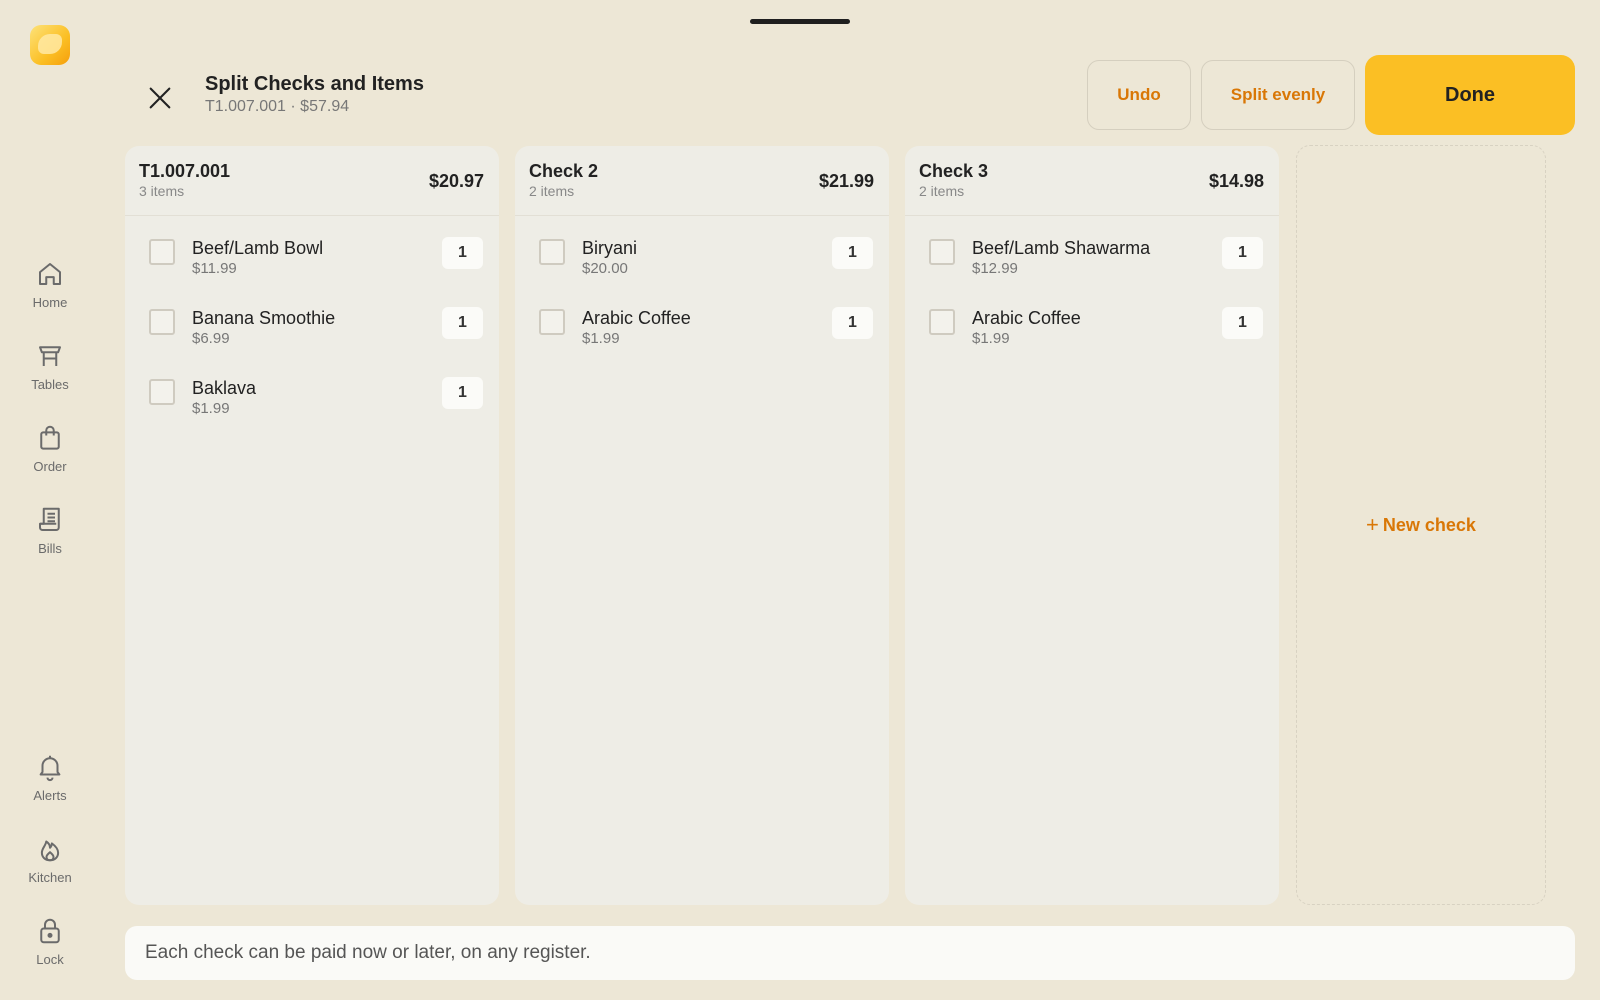 This screenshot has width=1600, height=1000. Describe the element at coordinates (312, 334) in the screenshot. I see `list-item: Banana Smoothie $6.99 1` at that location.